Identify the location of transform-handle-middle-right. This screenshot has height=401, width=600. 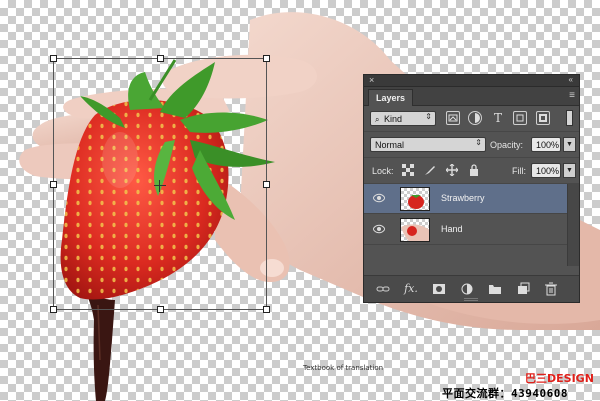
(266, 184).